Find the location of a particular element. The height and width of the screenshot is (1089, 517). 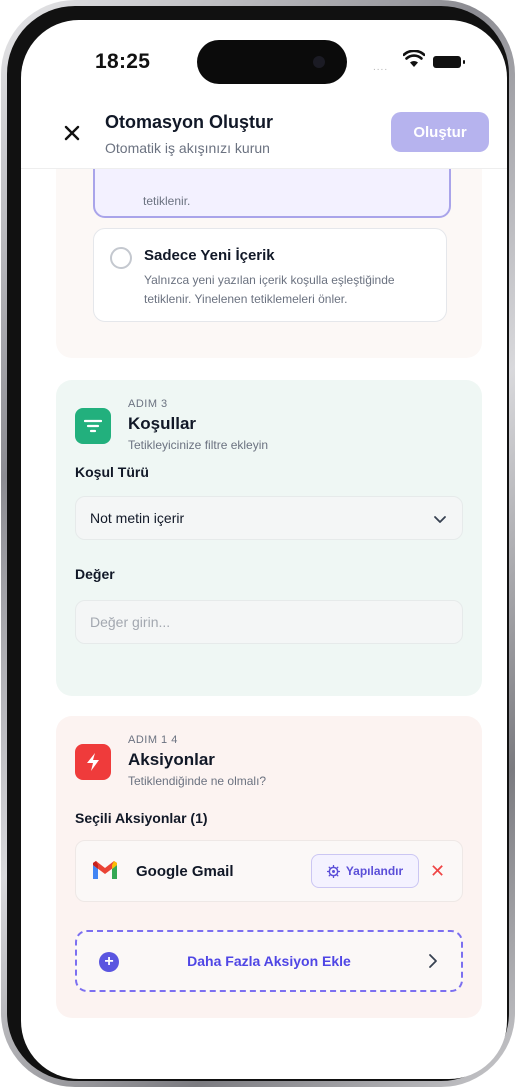

gear-icon is located at coordinates (333, 871).